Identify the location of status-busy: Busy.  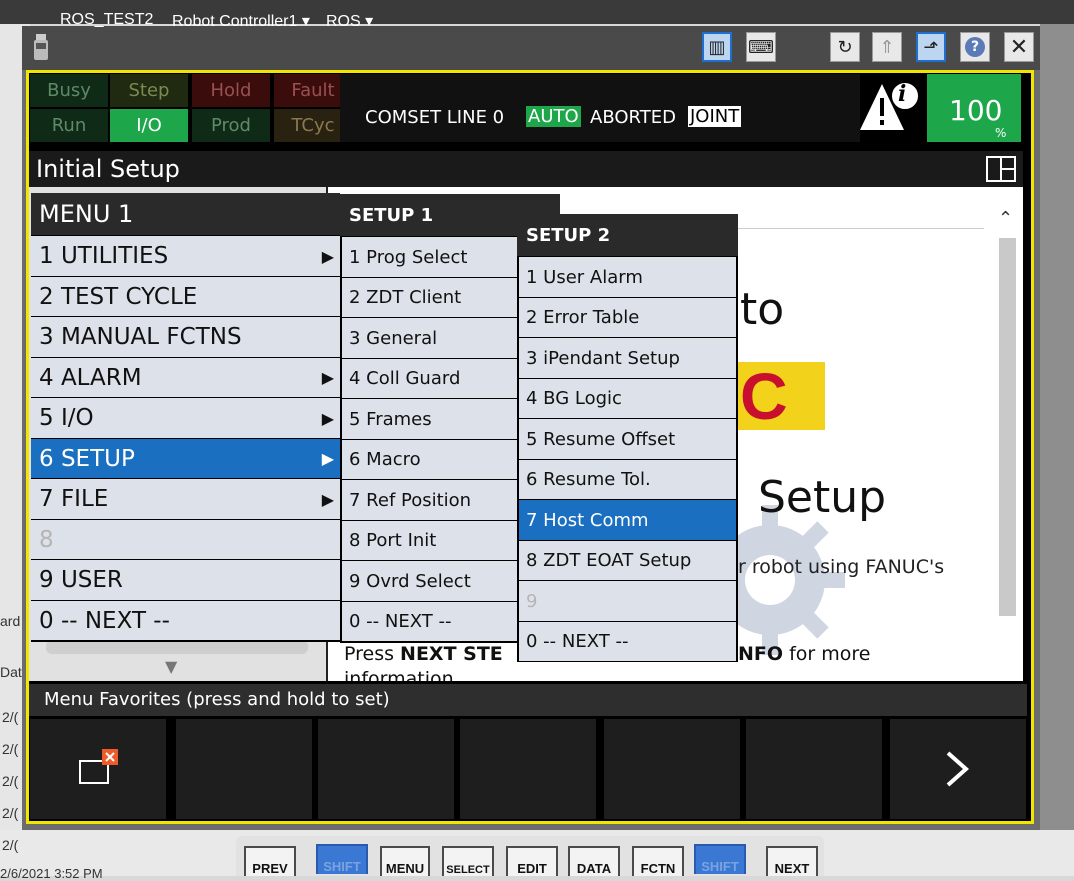
(69, 90).